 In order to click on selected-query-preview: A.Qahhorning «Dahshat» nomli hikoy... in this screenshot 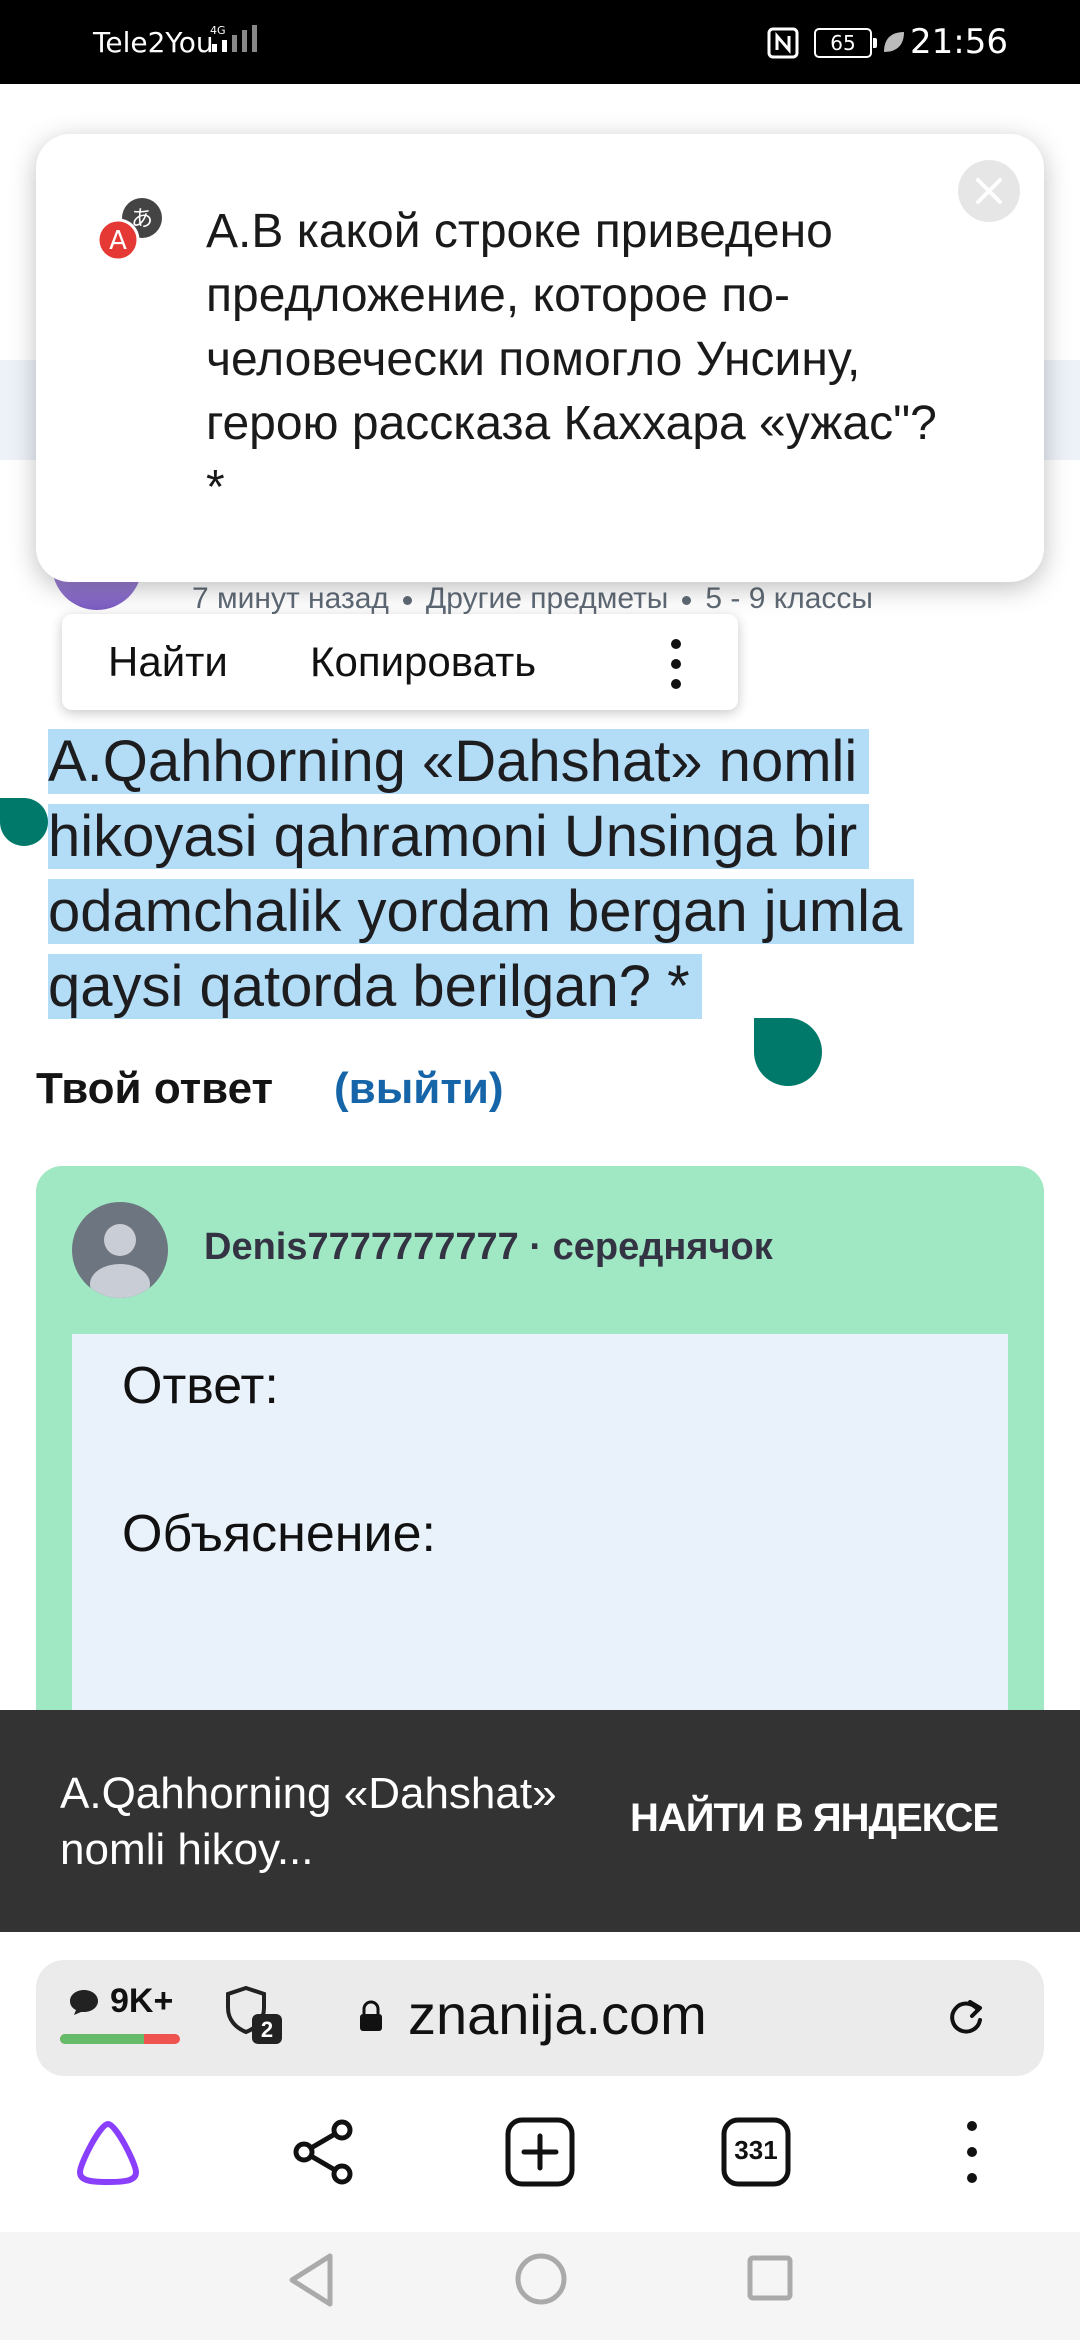, I will do `click(308, 1821)`.